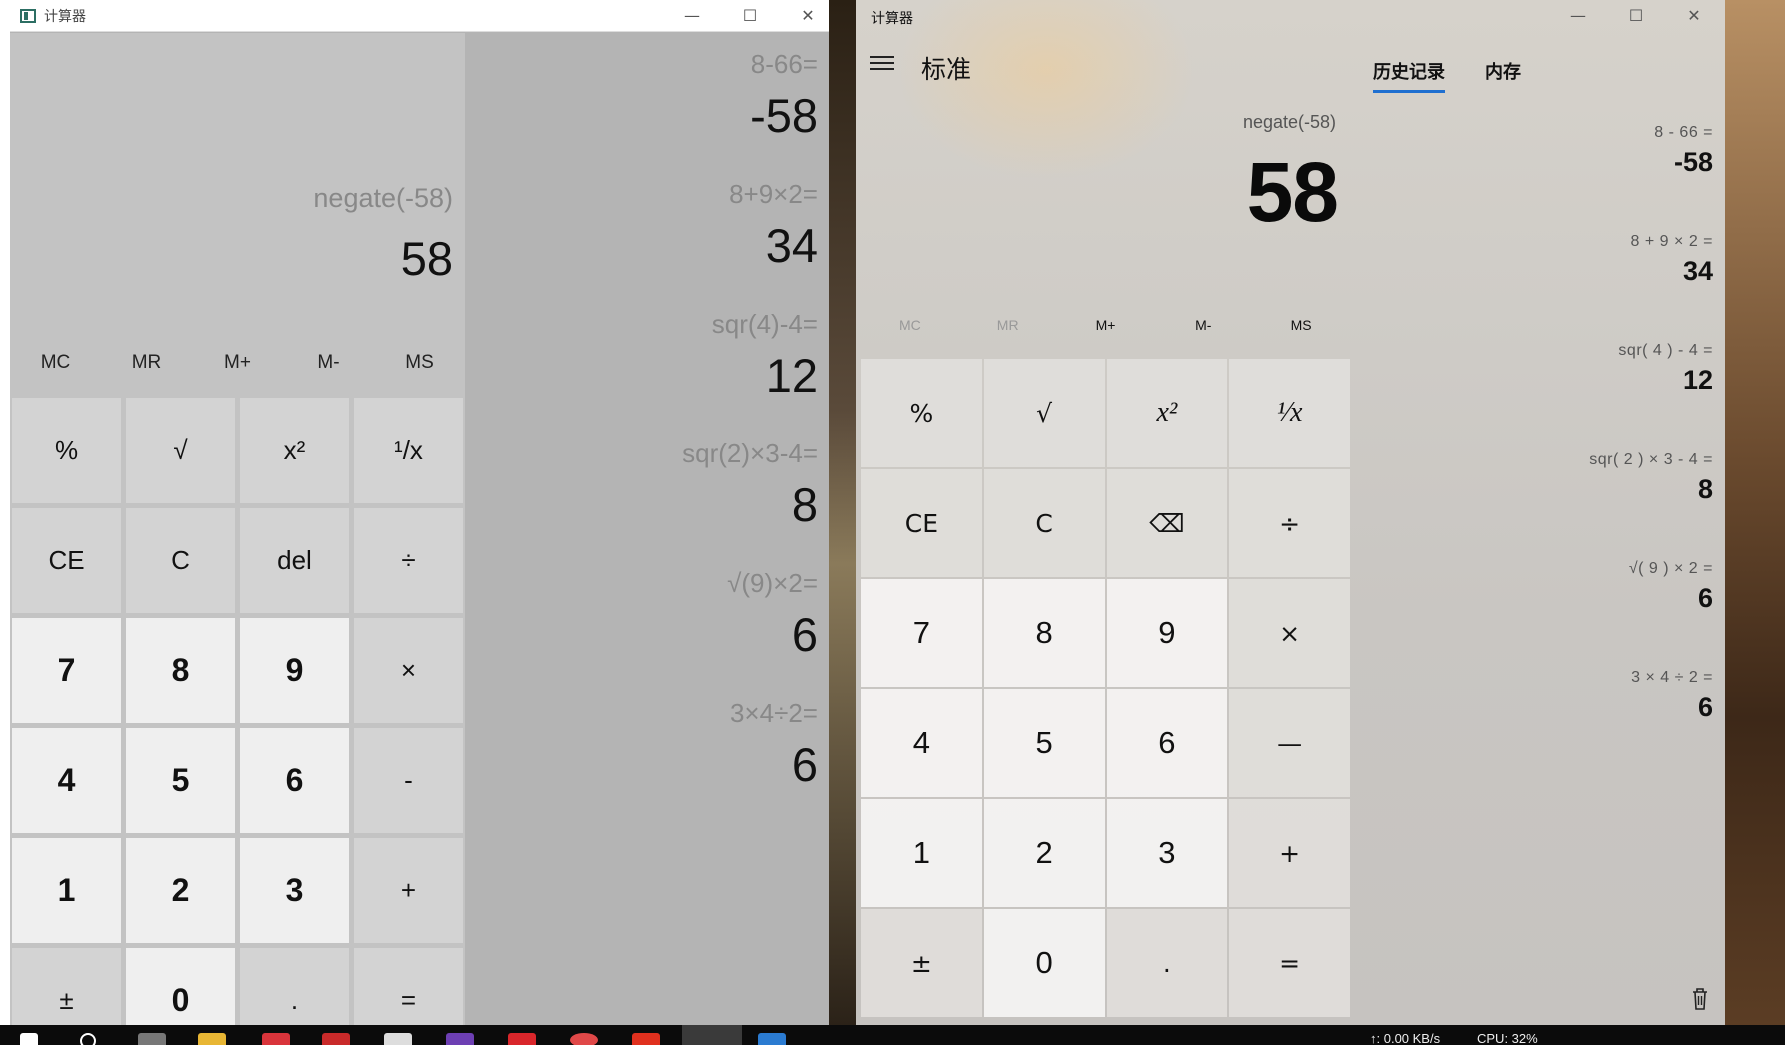 The width and height of the screenshot is (1785, 1045). Describe the element at coordinates (1503, 75) in the screenshot. I see `tab-memory: 内存` at that location.